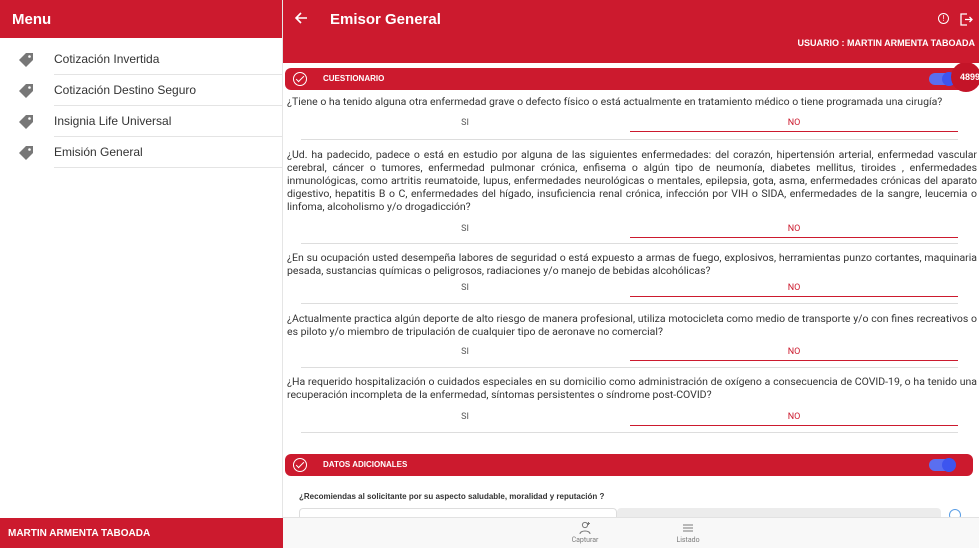  What do you see at coordinates (354, 78) in the screenshot?
I see `section-title: CUESTIONARIO` at bounding box center [354, 78].